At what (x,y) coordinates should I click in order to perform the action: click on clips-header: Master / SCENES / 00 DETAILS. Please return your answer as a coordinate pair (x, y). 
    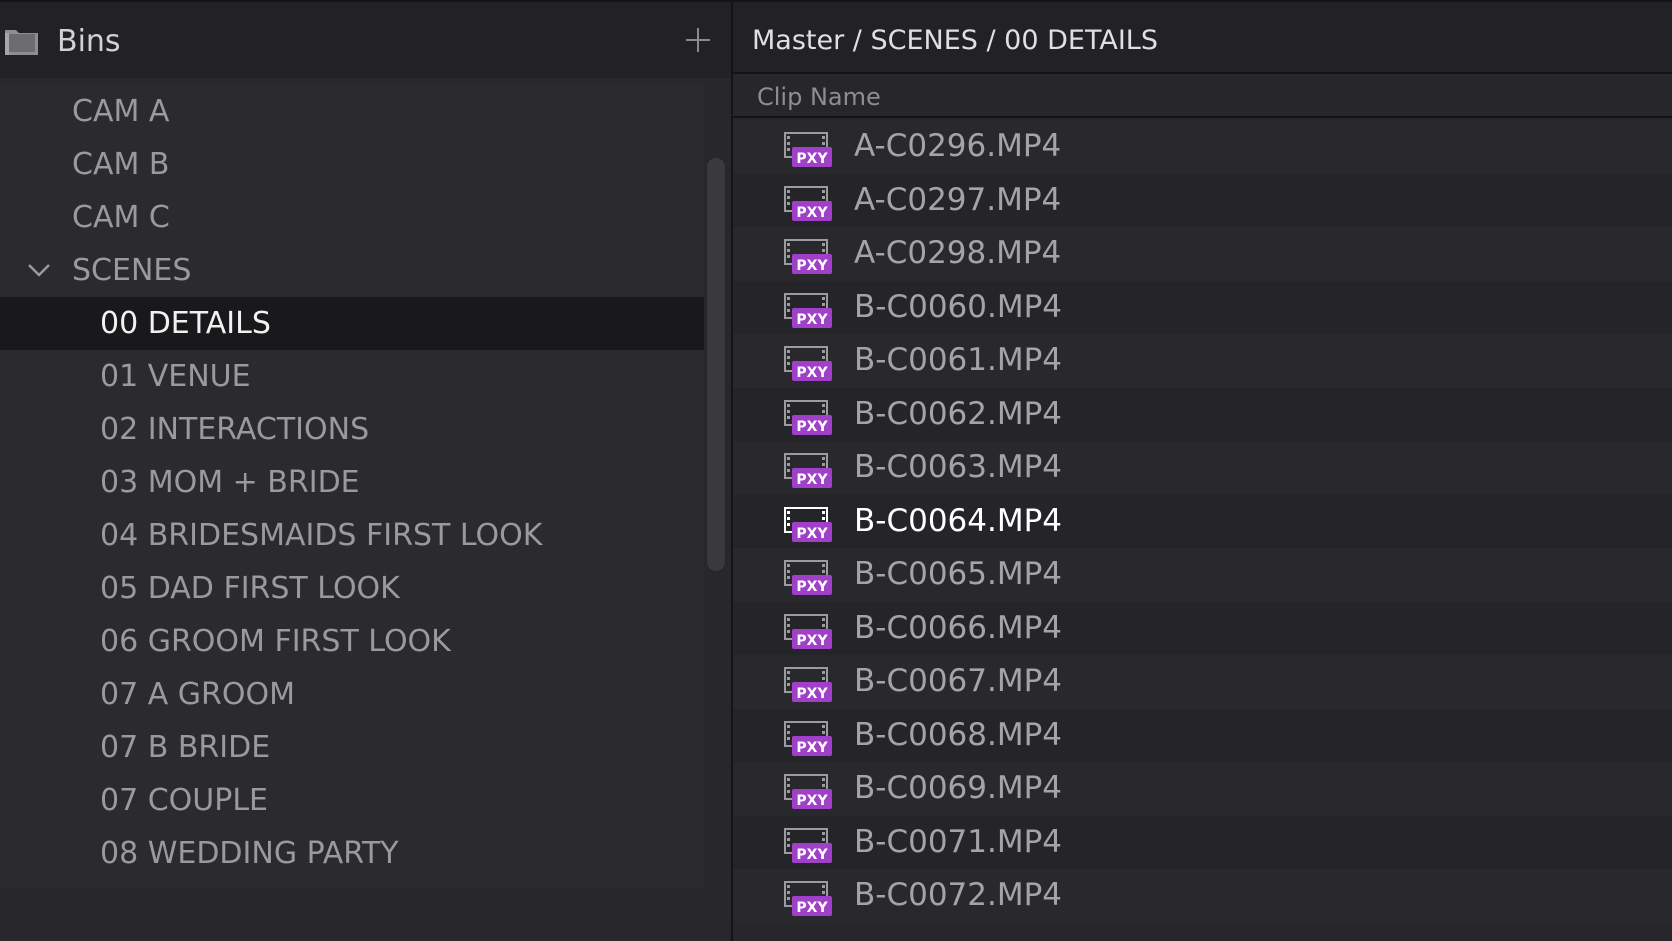
    Looking at the image, I should click on (1202, 37).